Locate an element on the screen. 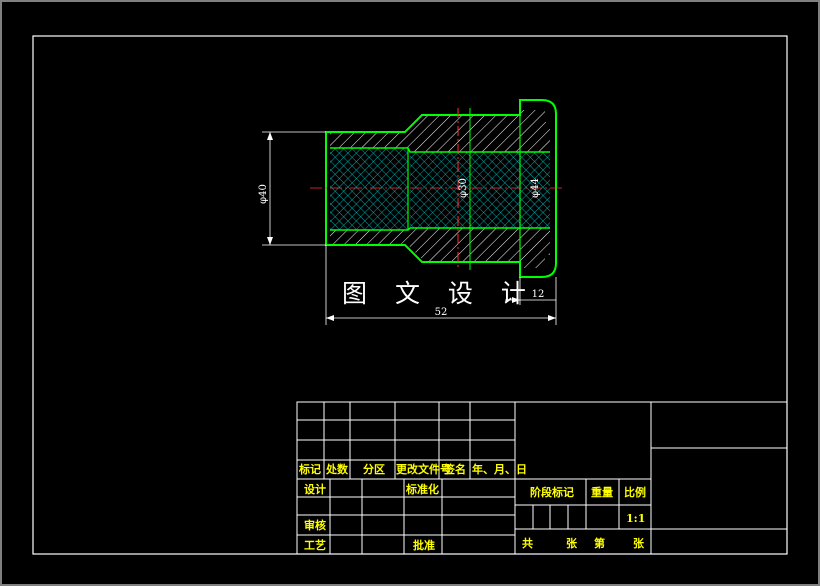 This screenshot has height=586, width=820. label-approve: 批准 is located at coordinates (424, 545).